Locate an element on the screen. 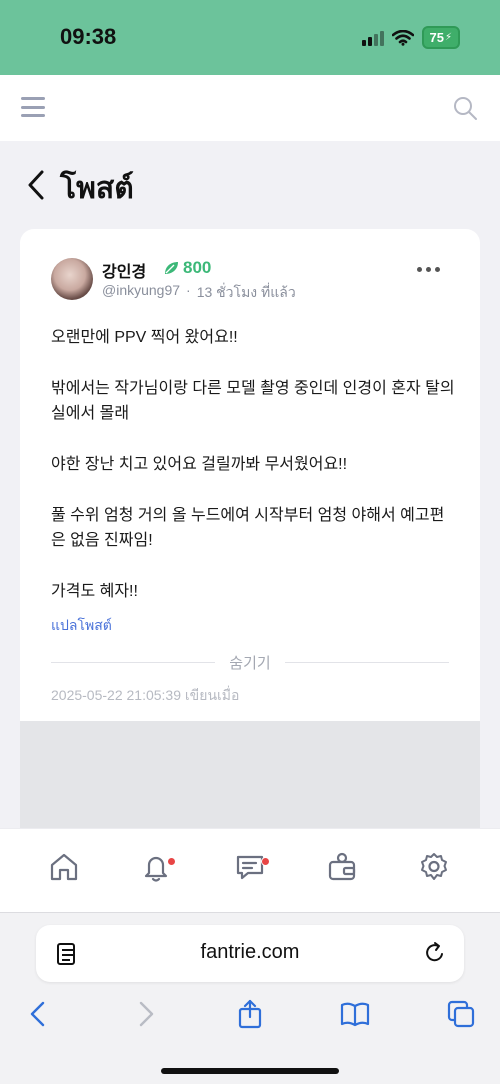 The width and height of the screenshot is (500, 1084). post-timestamp: 2025-05-22 21:05:39 เขียนเมื่อ is located at coordinates (145, 695).